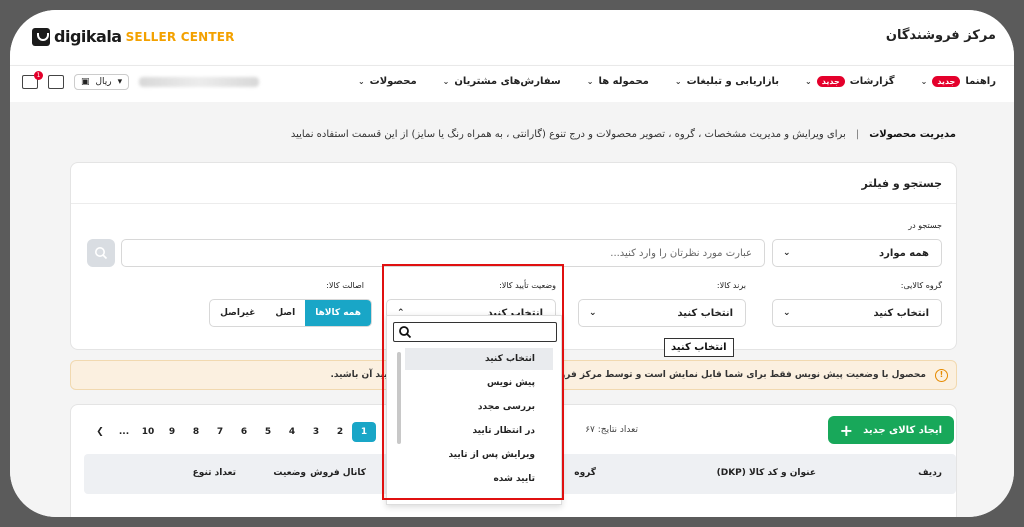  I want to click on nav-item-label: بازاریابی و تبلیغات, so click(733, 81).